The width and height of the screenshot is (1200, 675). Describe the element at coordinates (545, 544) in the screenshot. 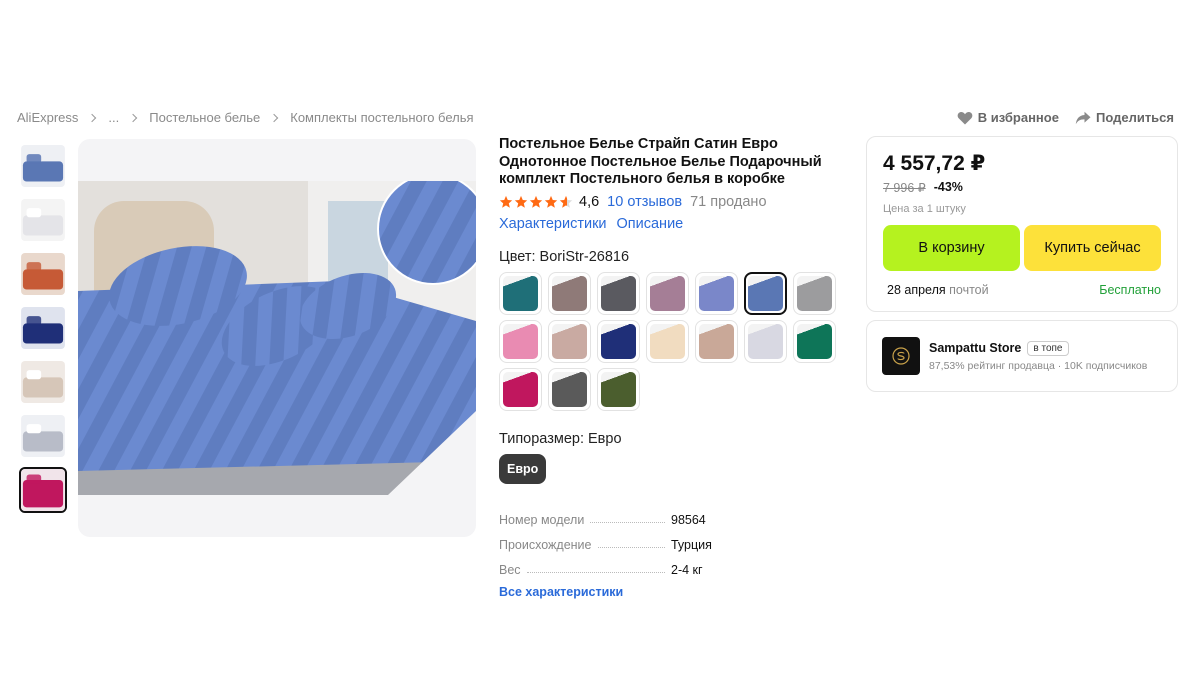

I see `spec-key: Происхождение` at that location.